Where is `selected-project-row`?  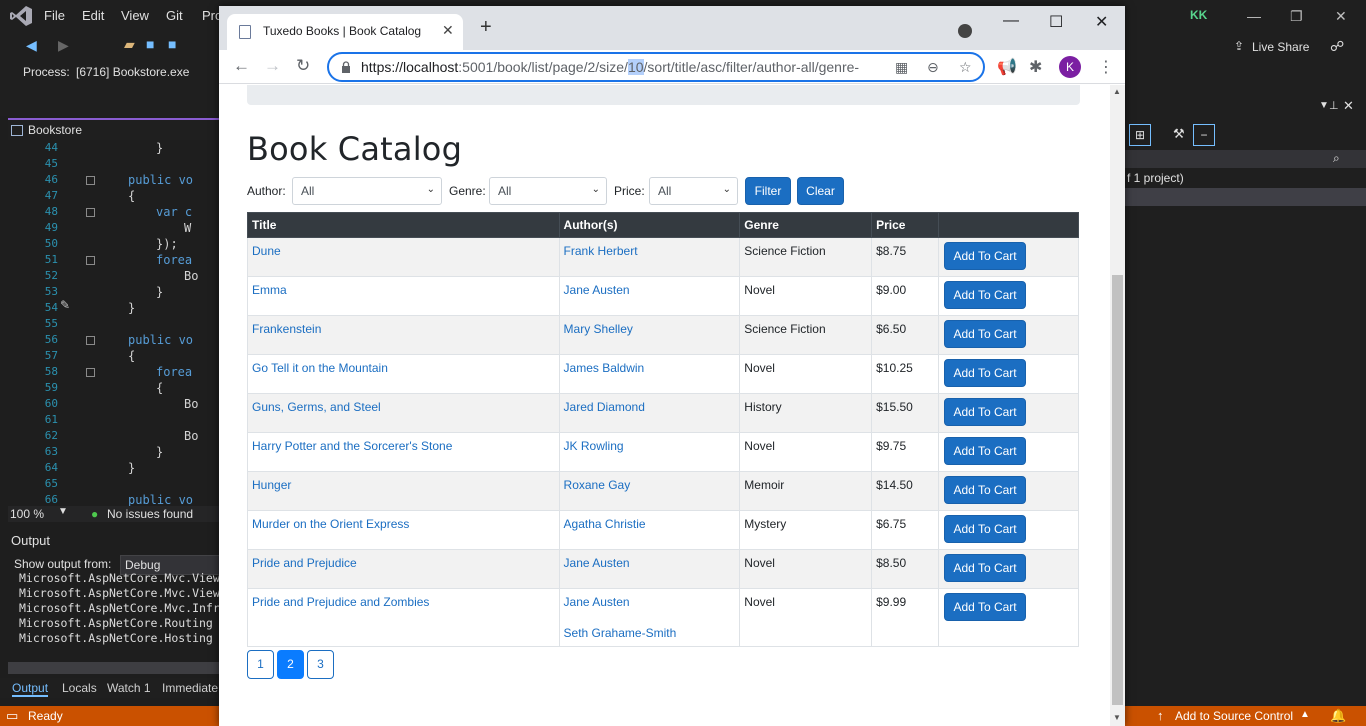 selected-project-row is located at coordinates (1245, 197).